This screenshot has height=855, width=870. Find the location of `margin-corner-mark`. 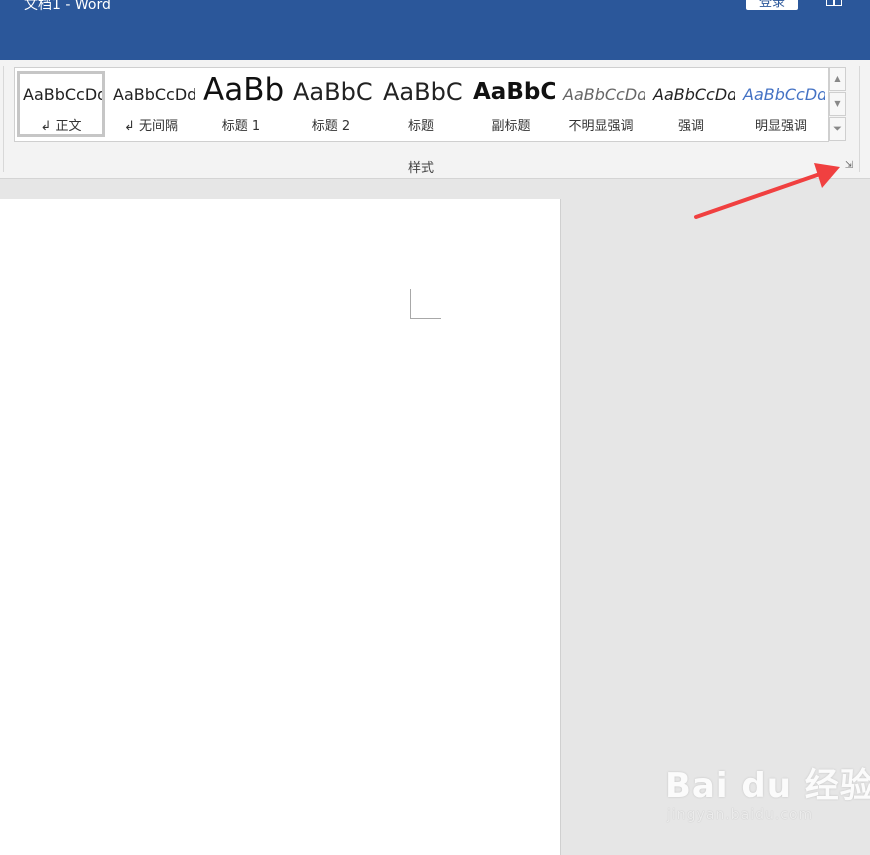

margin-corner-mark is located at coordinates (425, 304).